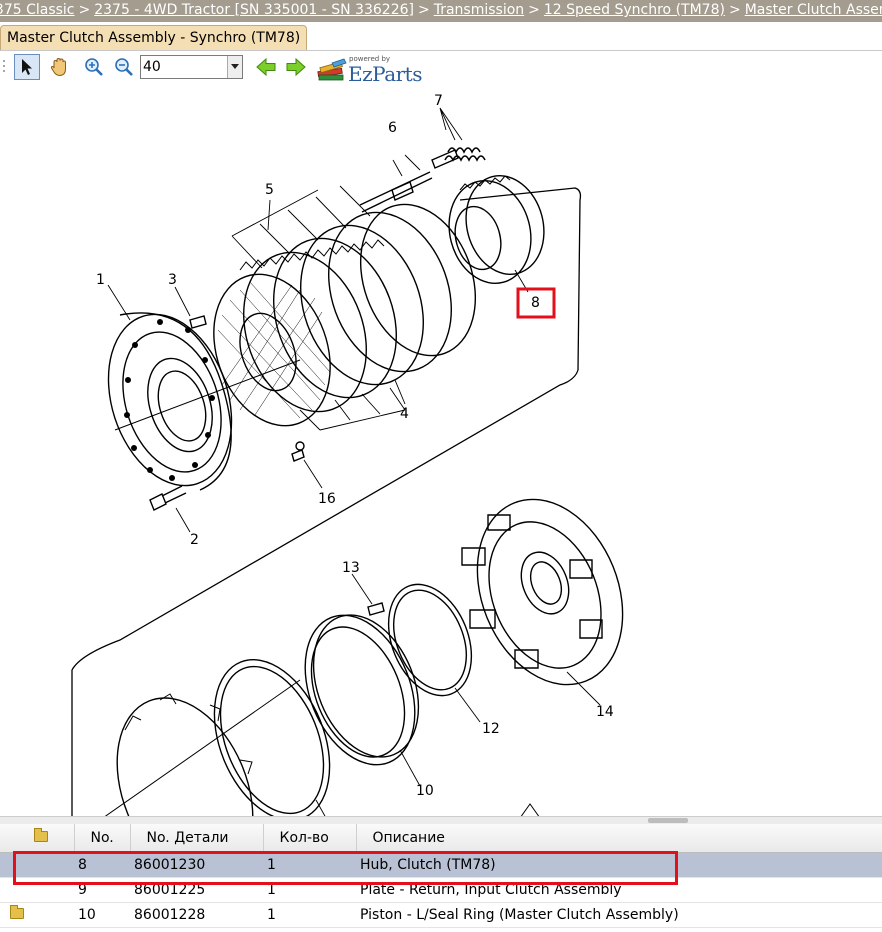 This screenshot has width=882, height=932. I want to click on selected-row-highlight, so click(345, 868).